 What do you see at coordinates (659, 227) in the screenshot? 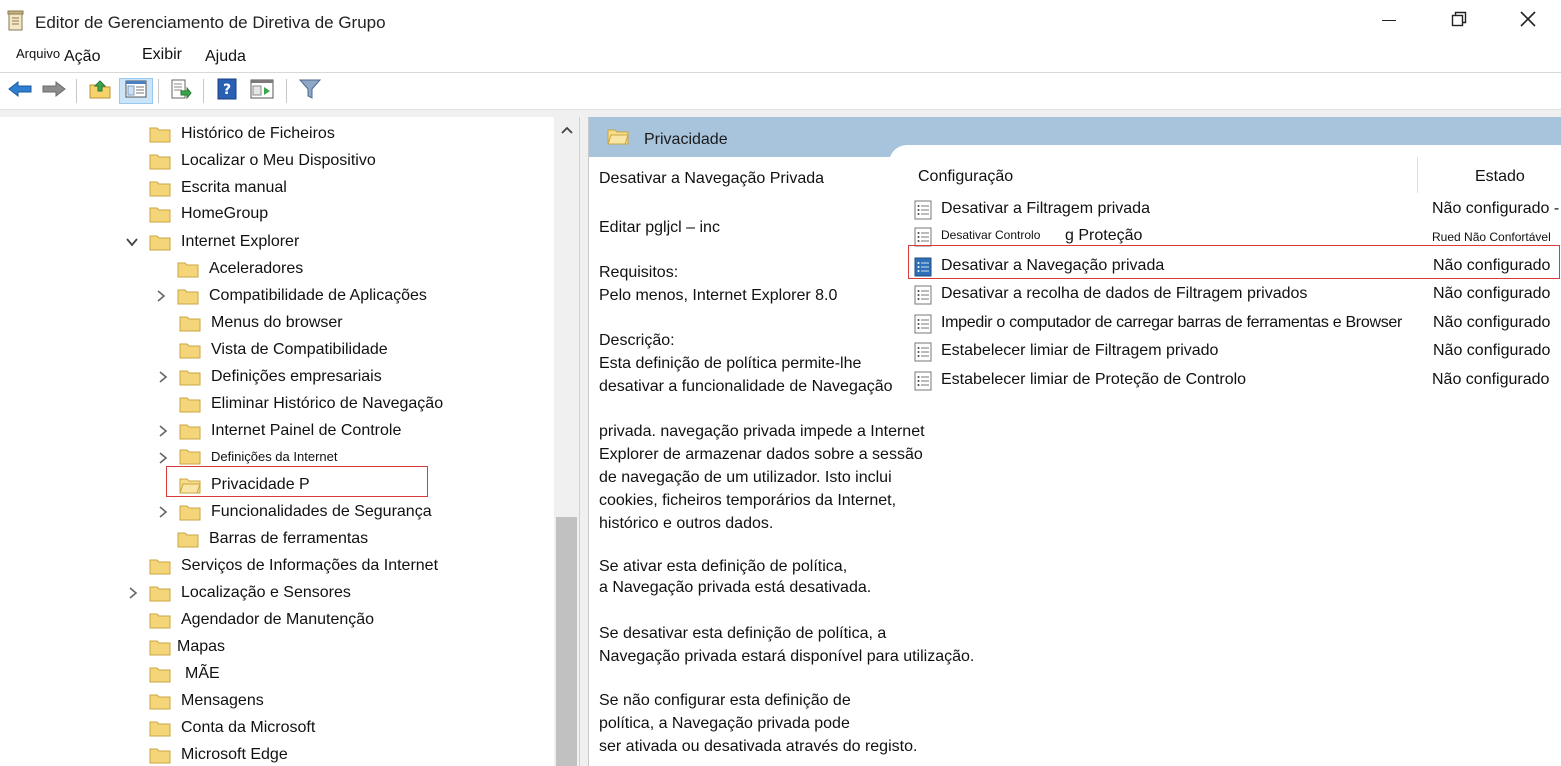
I see `edit-policy-link: Editar pgljcl – inc` at bounding box center [659, 227].